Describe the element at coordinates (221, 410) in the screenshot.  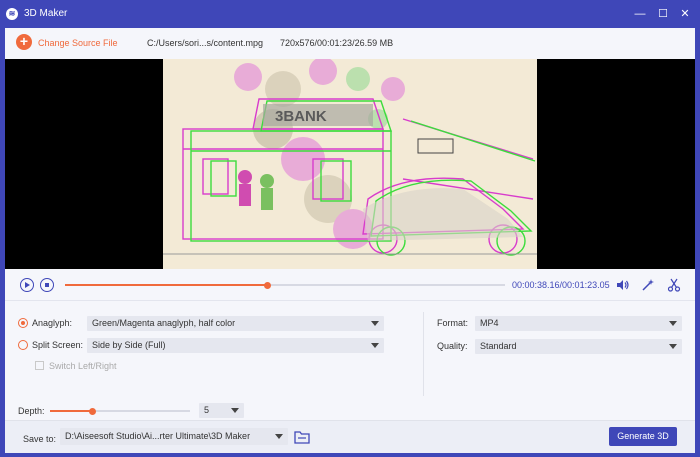
I see `depth-select: 5` at that location.